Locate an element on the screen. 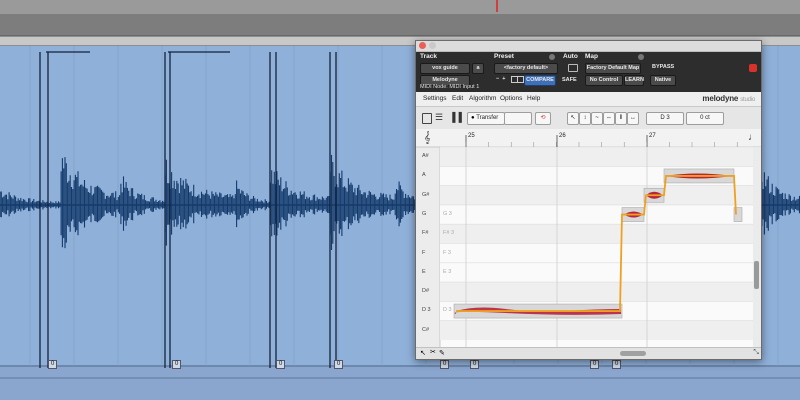 This screenshot has width=800, height=400. map-section-label: Map is located at coordinates (591, 56).